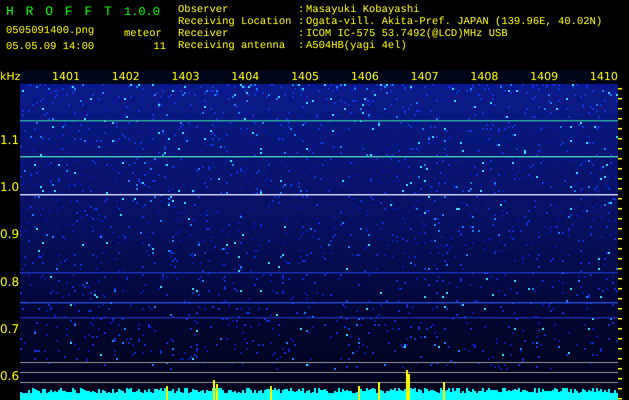 Image resolution: width=629 pixels, height=400 pixels. Describe the element at coordinates (363, 10) in the screenshot. I see `info-value: Masayuki Kobayashi` at that location.